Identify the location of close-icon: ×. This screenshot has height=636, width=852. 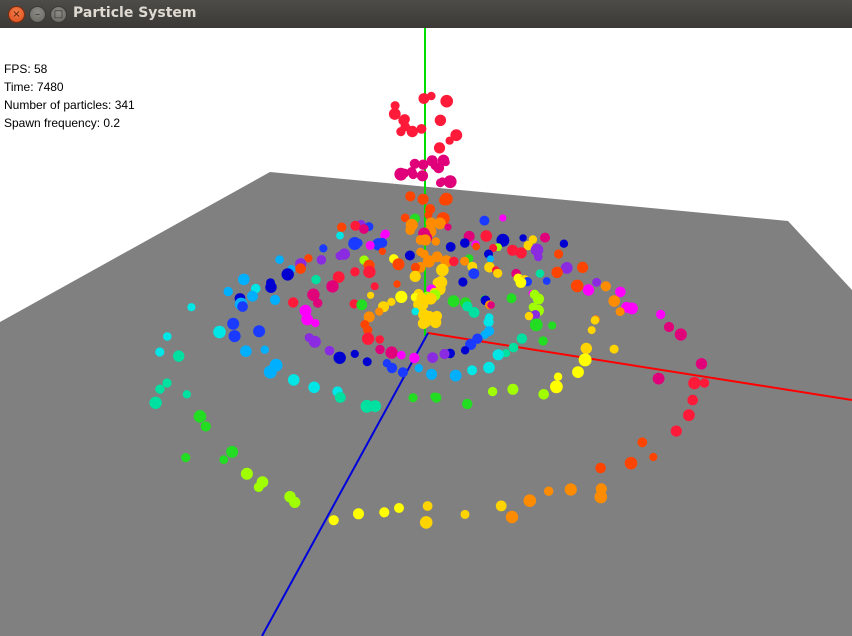
(16, 14).